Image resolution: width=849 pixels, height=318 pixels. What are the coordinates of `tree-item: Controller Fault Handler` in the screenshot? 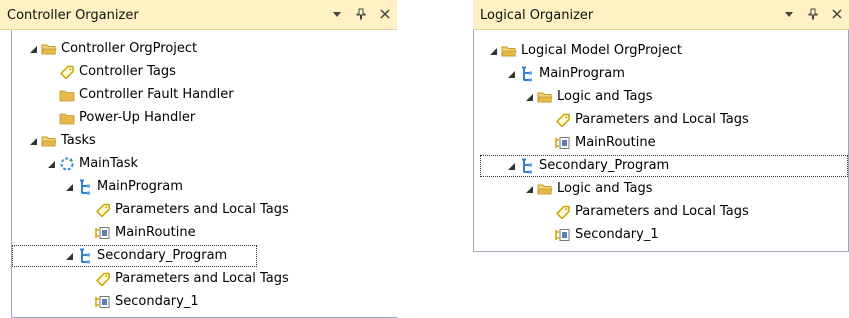 It's located at (139, 95).